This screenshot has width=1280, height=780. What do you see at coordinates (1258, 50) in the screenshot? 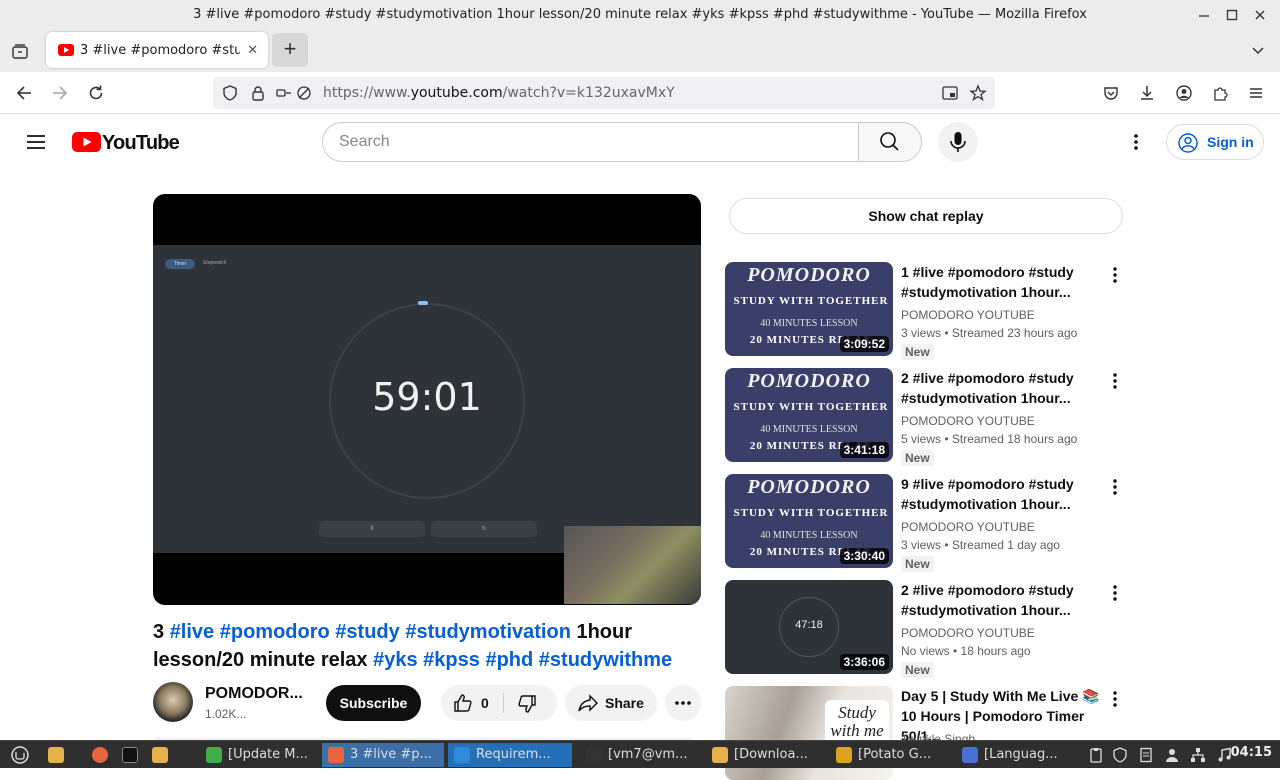
I see `chevron-down-icon` at bounding box center [1258, 50].